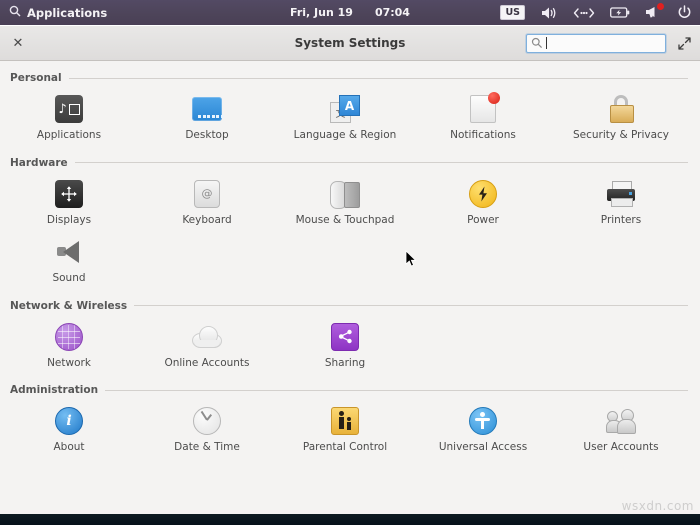 The image size is (700, 525). I want to click on item-label: Language & Region, so click(345, 135).